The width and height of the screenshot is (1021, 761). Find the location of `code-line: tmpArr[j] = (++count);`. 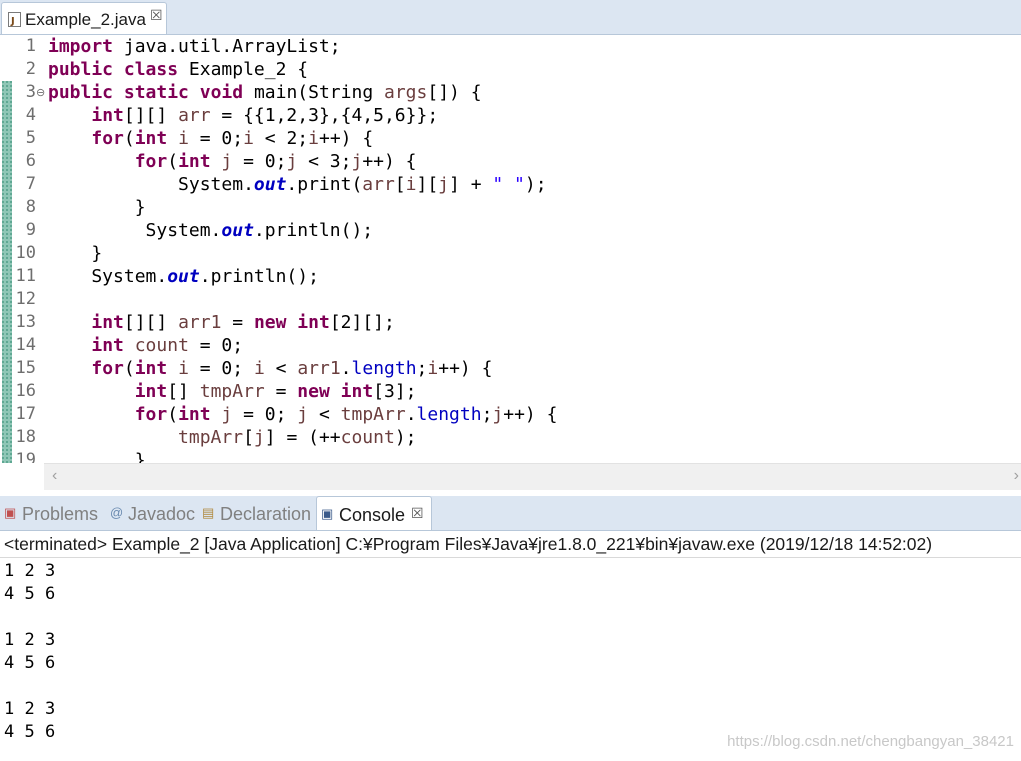

code-line: tmpArr[j] = (++count); is located at coordinates (302, 437).